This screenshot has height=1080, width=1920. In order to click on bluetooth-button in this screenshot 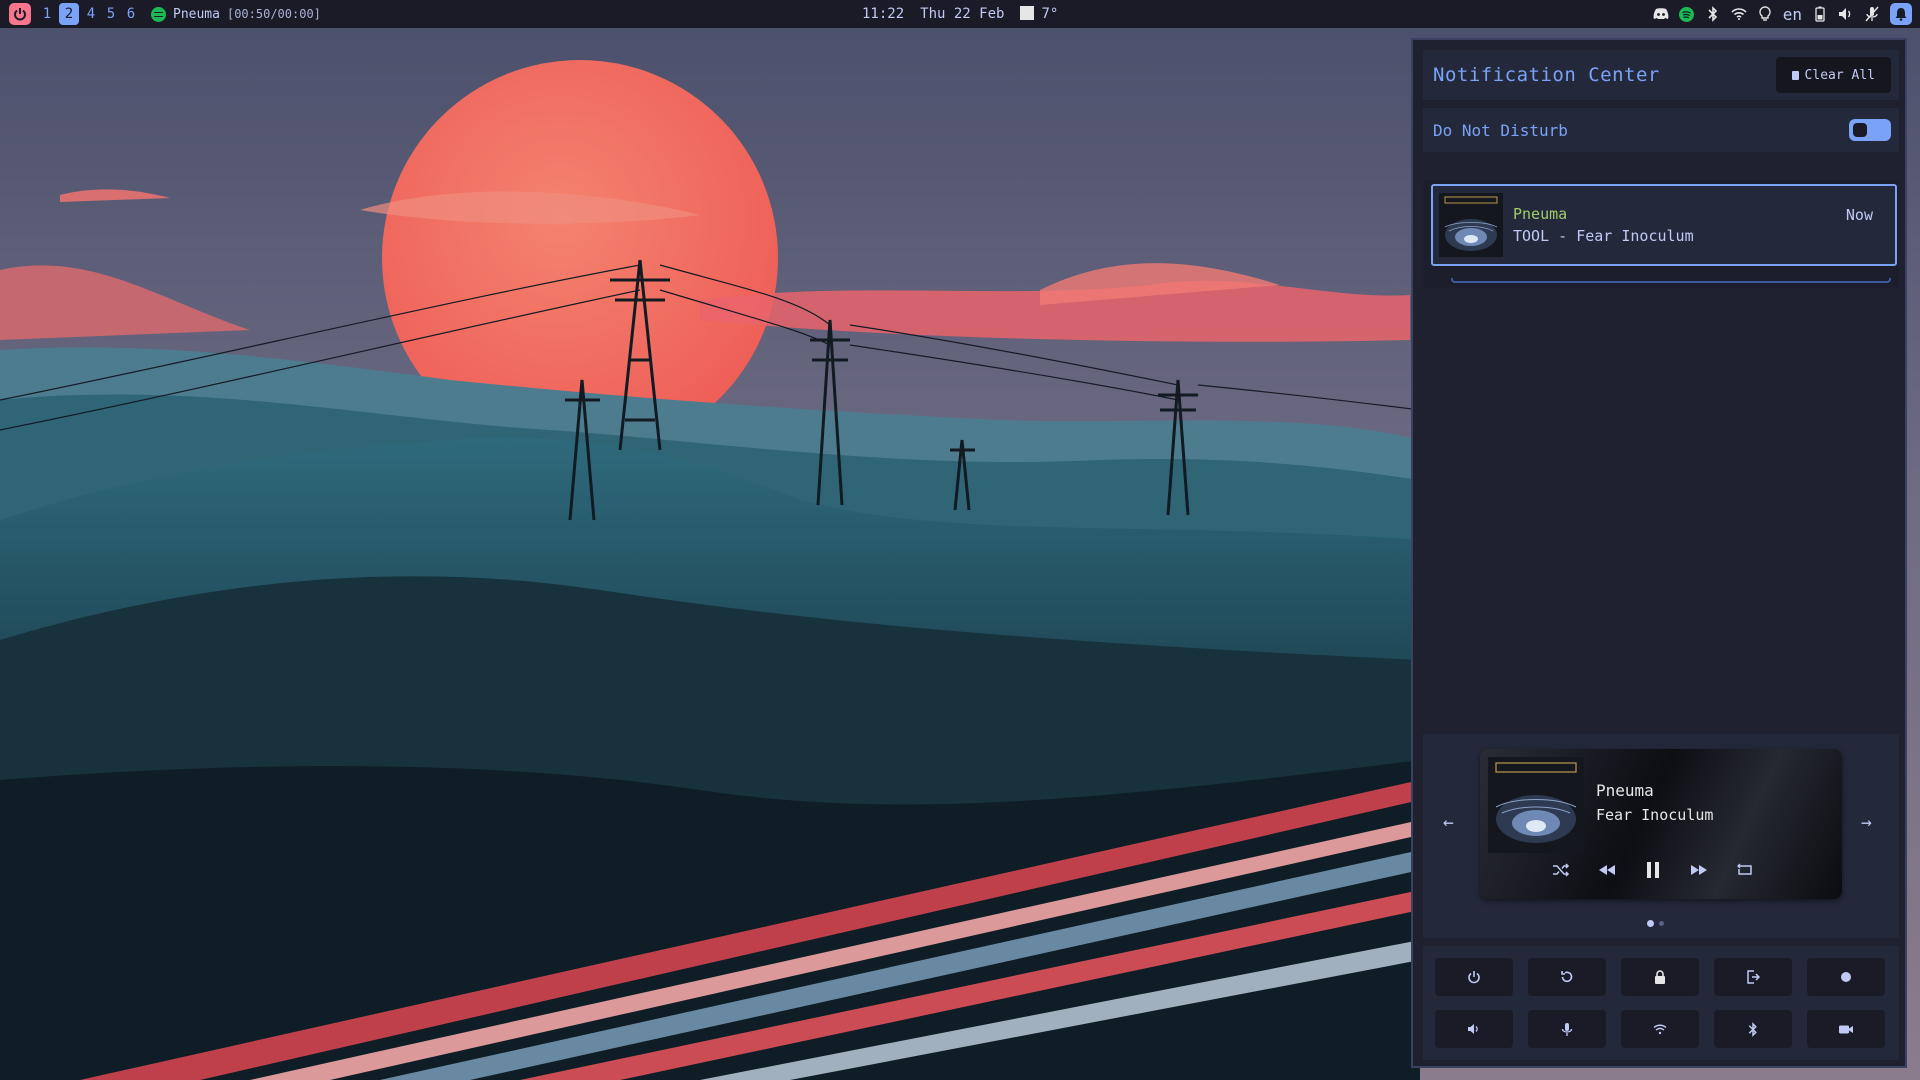, I will do `click(1753, 1029)`.